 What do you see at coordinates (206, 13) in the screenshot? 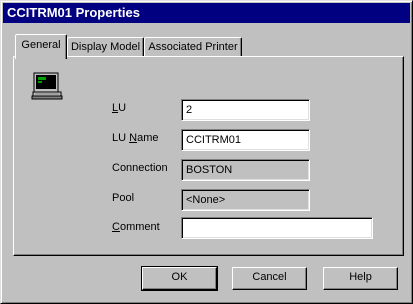
I see `title-bar: CCITRM01 Properties` at bounding box center [206, 13].